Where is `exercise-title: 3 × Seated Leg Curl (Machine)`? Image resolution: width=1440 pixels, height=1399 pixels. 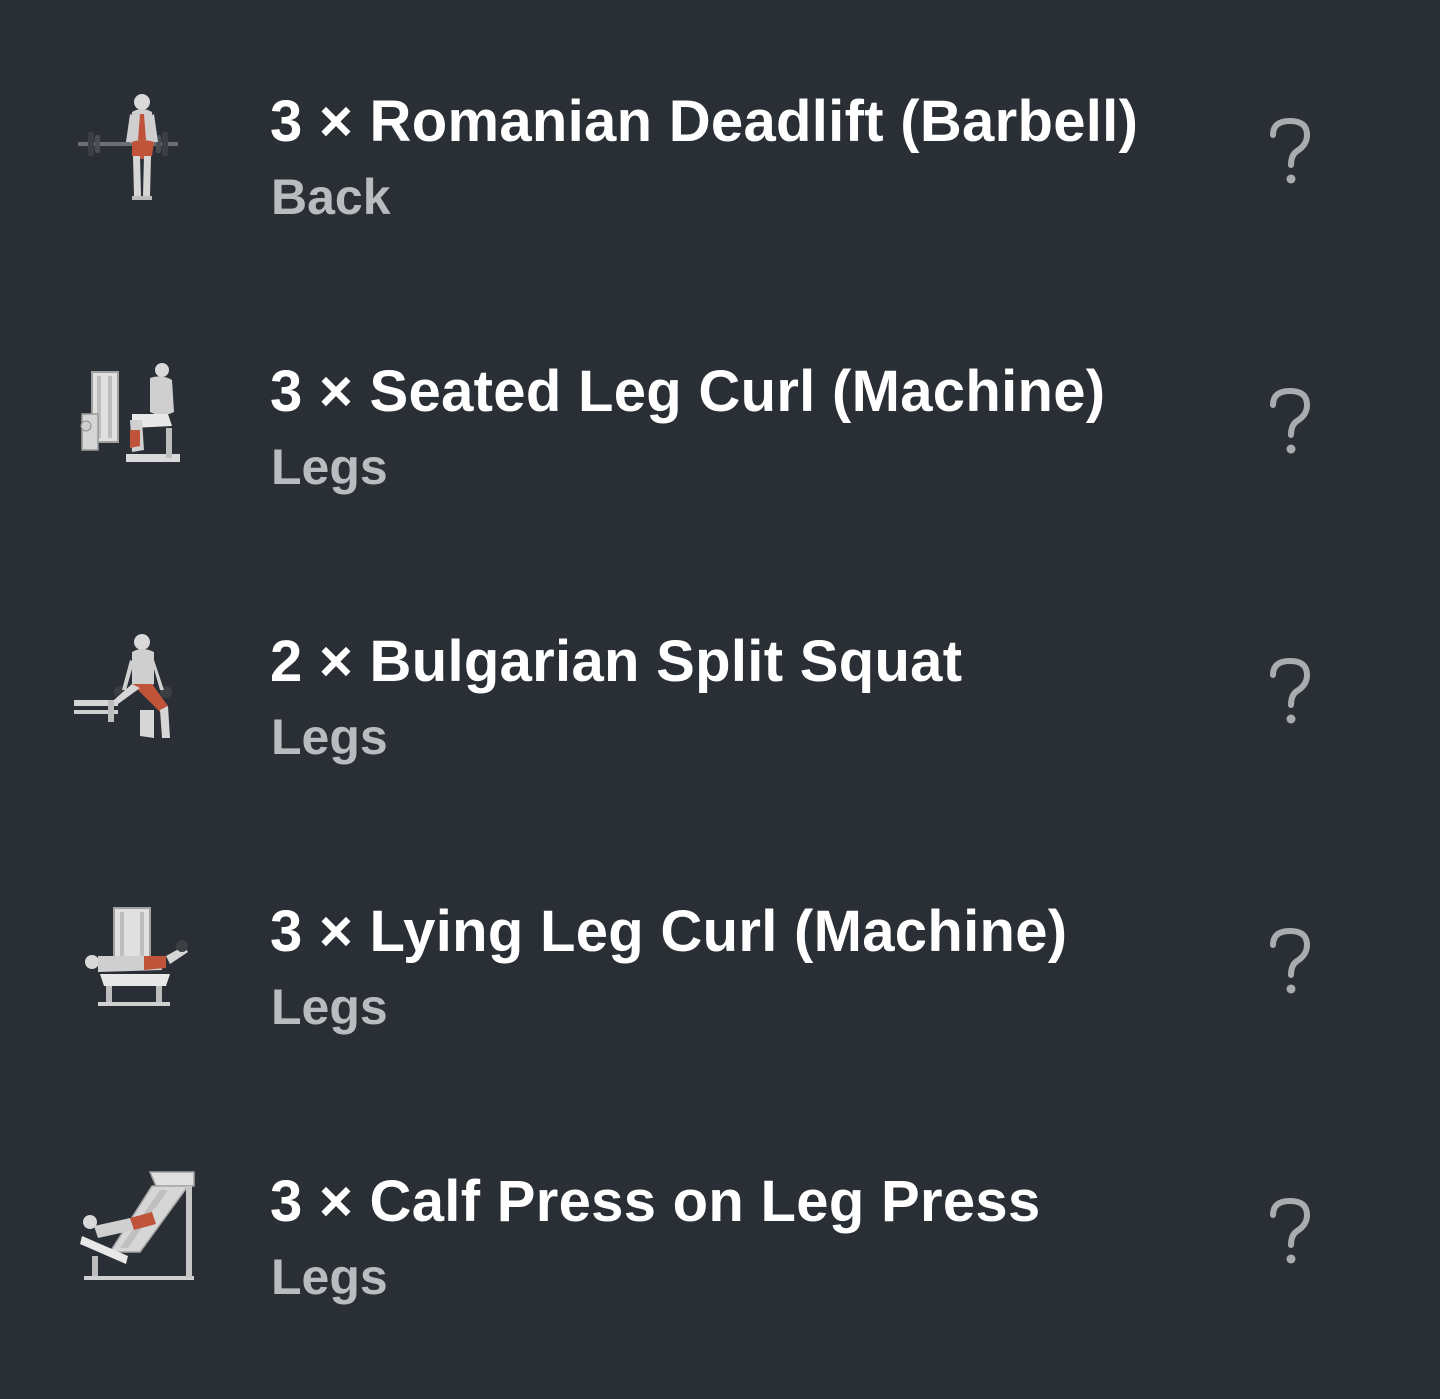 exercise-title: 3 × Seated Leg Curl (Machine) is located at coordinates (687, 391).